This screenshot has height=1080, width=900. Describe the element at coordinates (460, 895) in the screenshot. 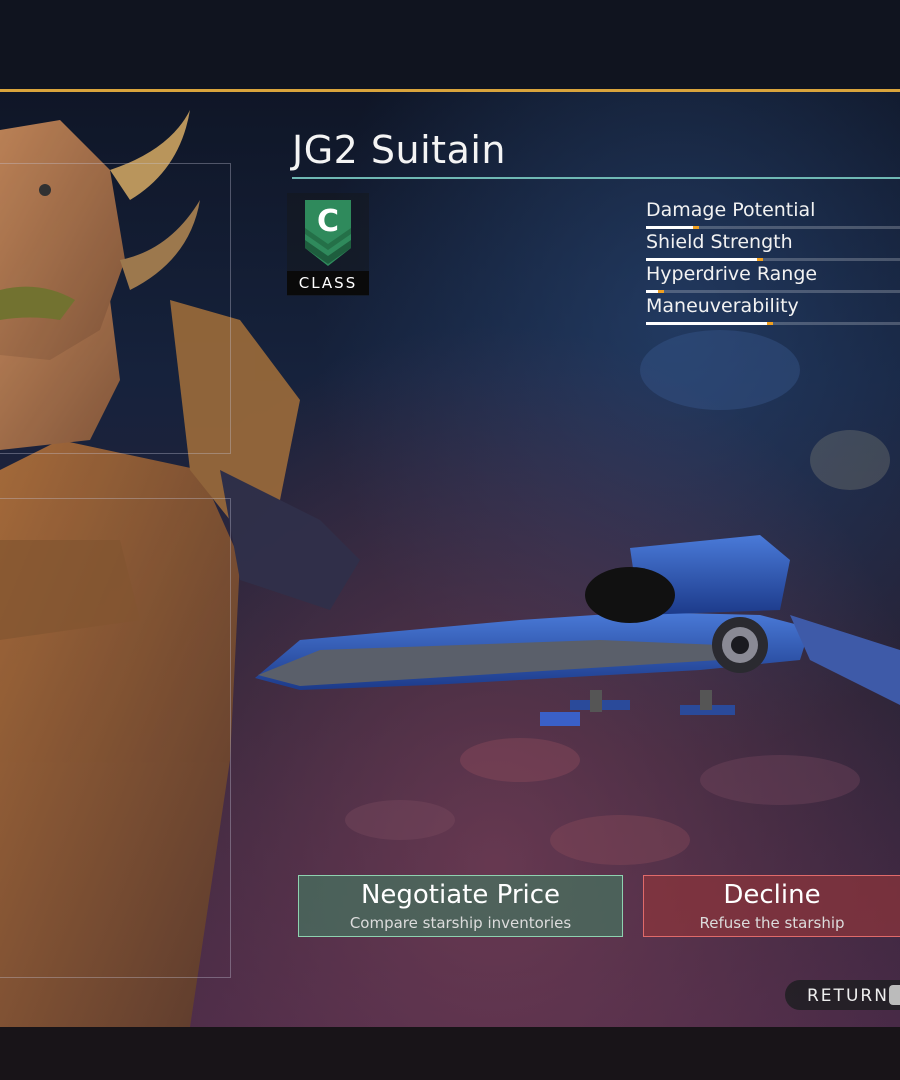

I see `negotiate-title: Negotiate Price` at that location.